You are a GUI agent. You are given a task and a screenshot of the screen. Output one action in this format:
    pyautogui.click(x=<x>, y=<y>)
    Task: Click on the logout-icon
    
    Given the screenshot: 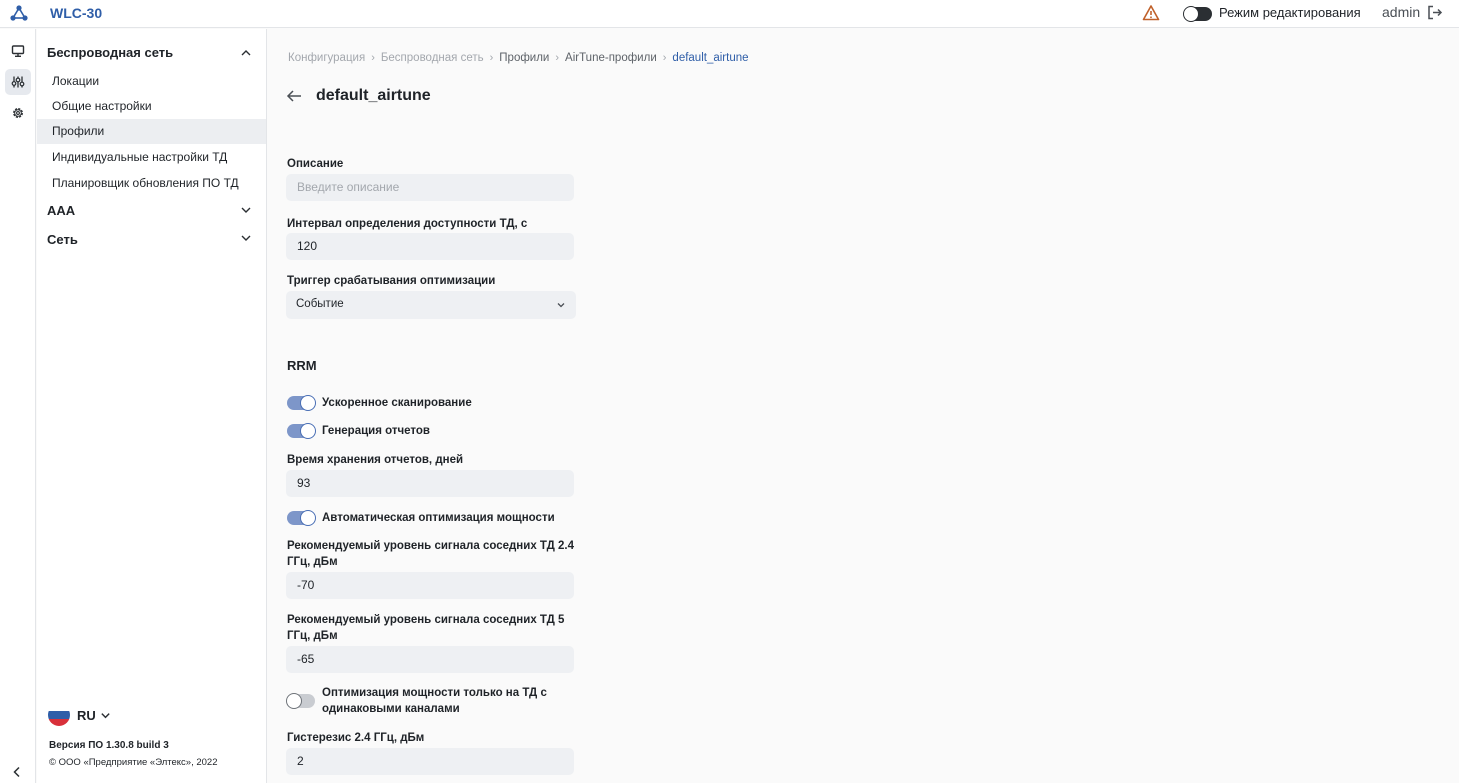 What is the action you would take?
    pyautogui.click(x=1434, y=12)
    